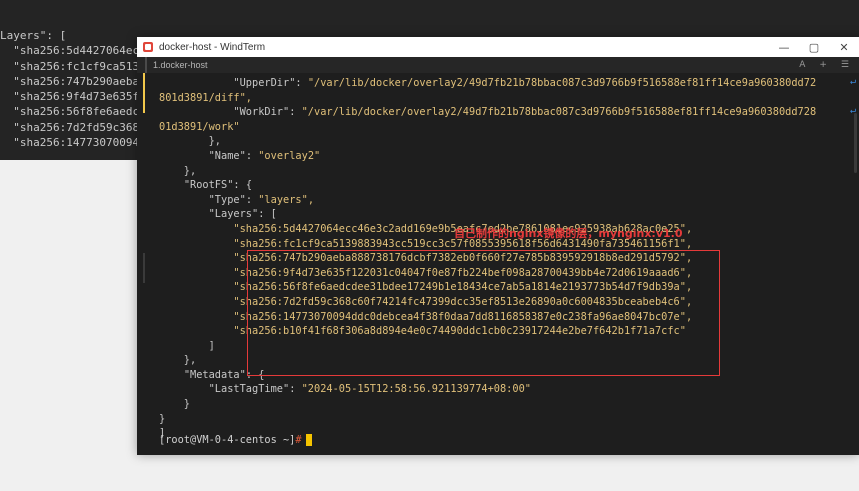 The width and height of the screenshot is (859, 491). I want to click on maximize-button: ▢, so click(814, 47).